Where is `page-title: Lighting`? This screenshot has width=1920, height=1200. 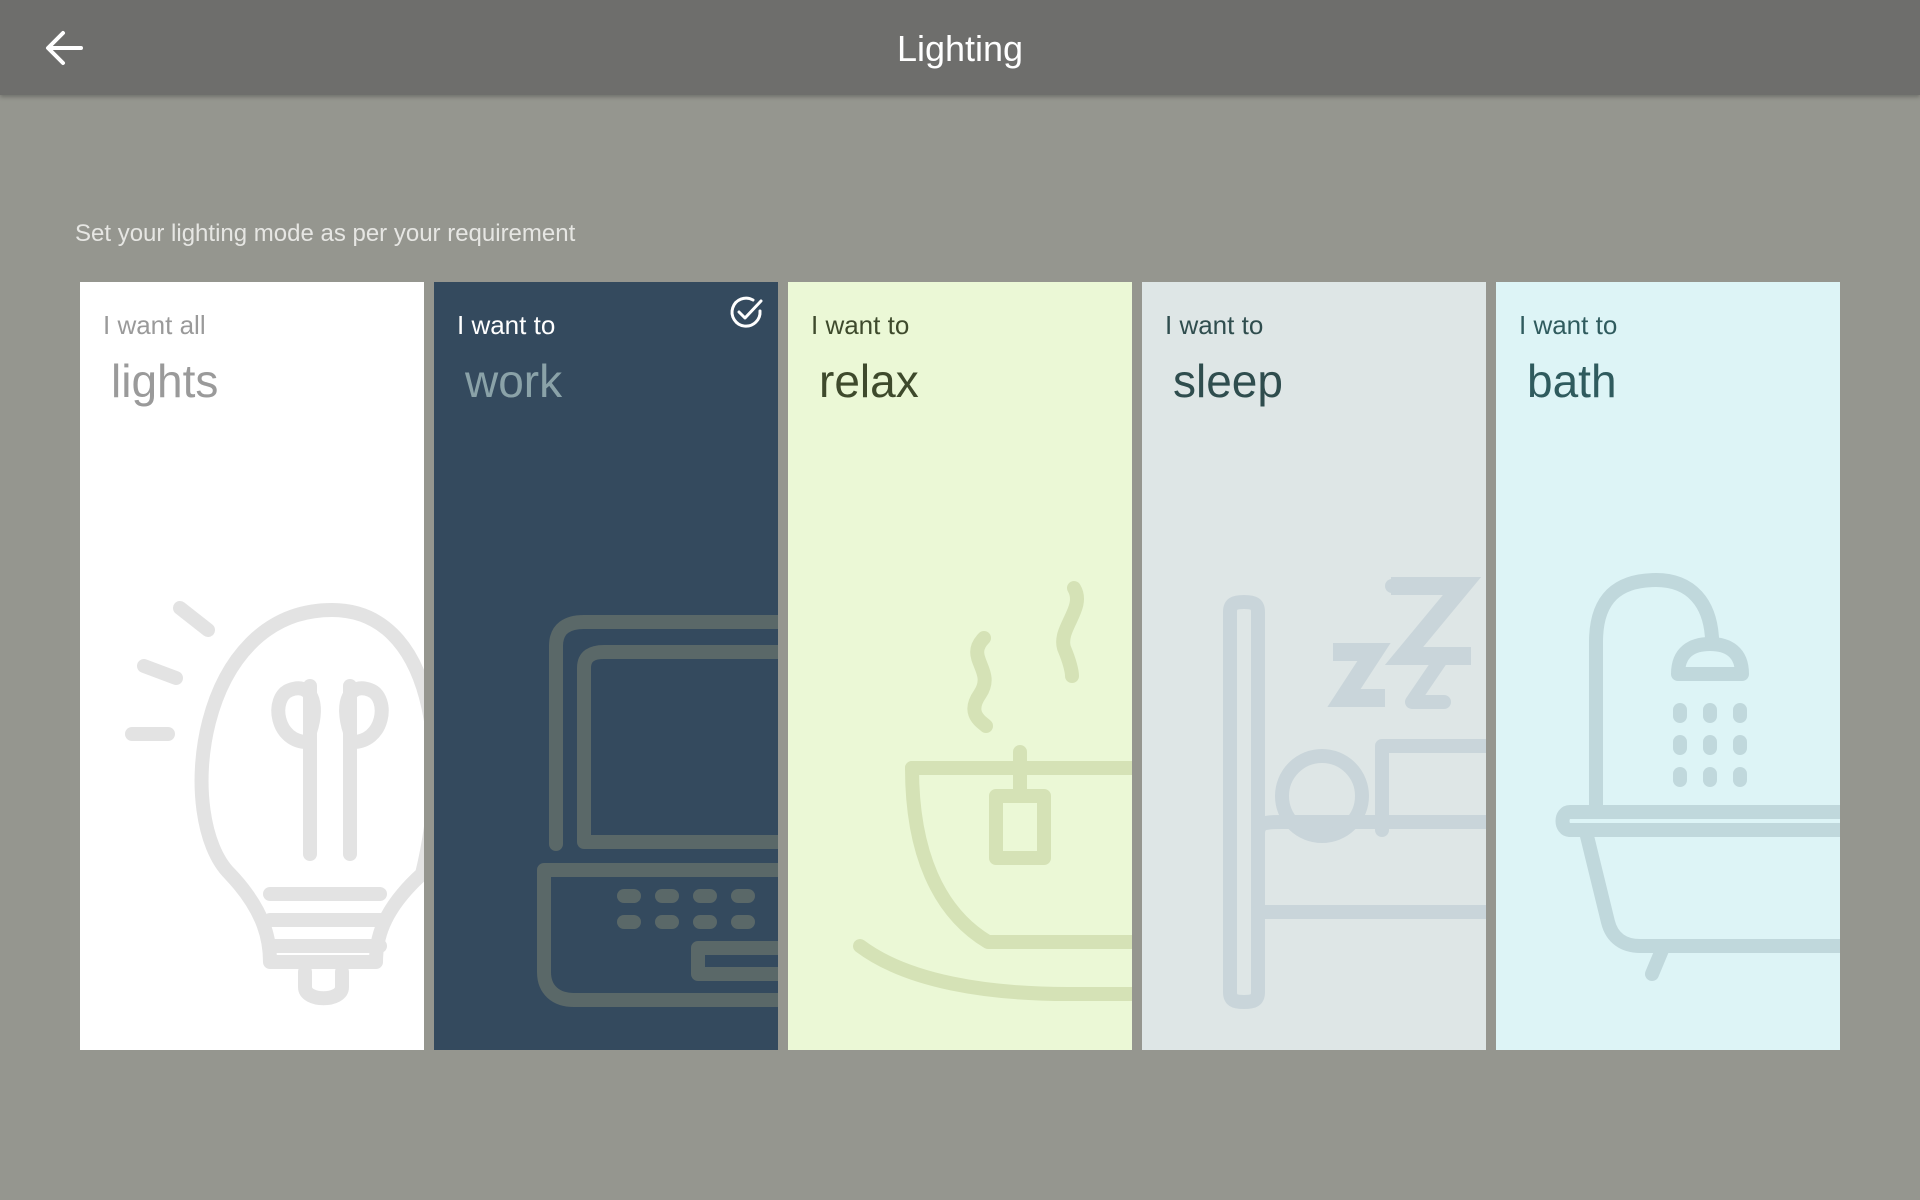
page-title: Lighting is located at coordinates (960, 48).